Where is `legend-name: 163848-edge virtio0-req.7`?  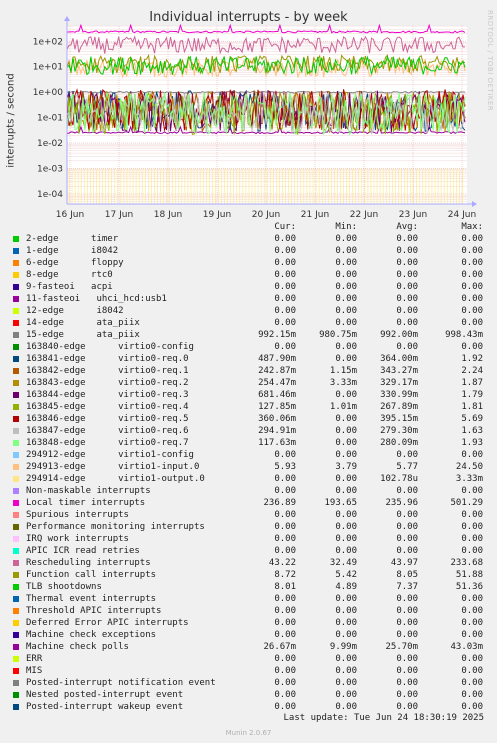 legend-name: 163848-edge virtio0-req.7 is located at coordinates (107, 443).